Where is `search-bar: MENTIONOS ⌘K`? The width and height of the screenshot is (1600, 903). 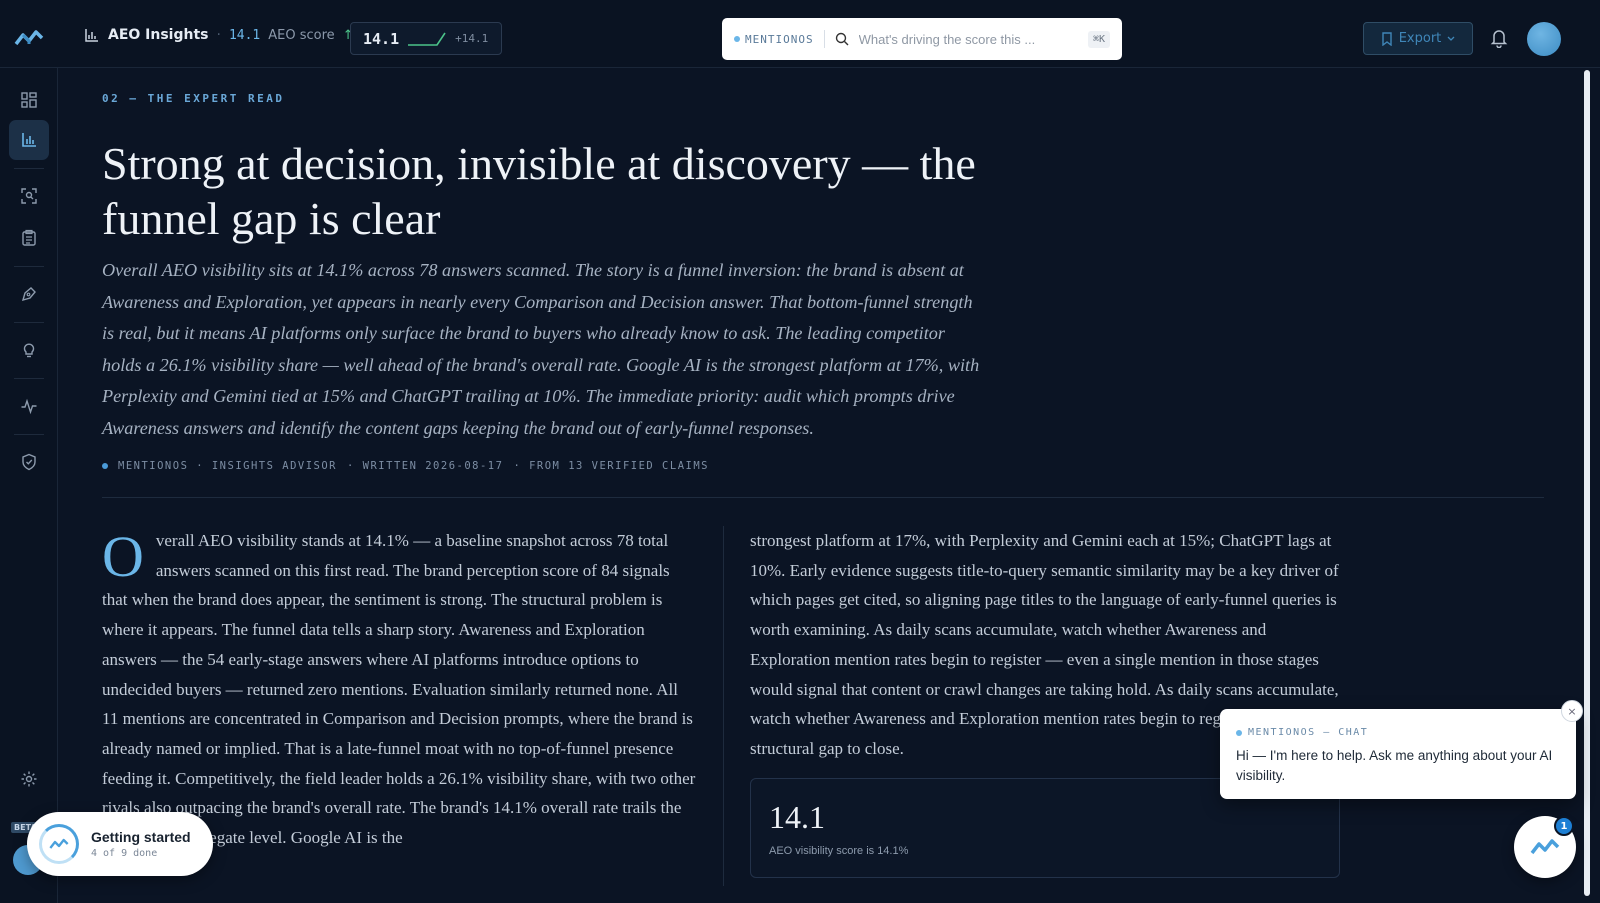 search-bar: MENTIONOS ⌘K is located at coordinates (922, 39).